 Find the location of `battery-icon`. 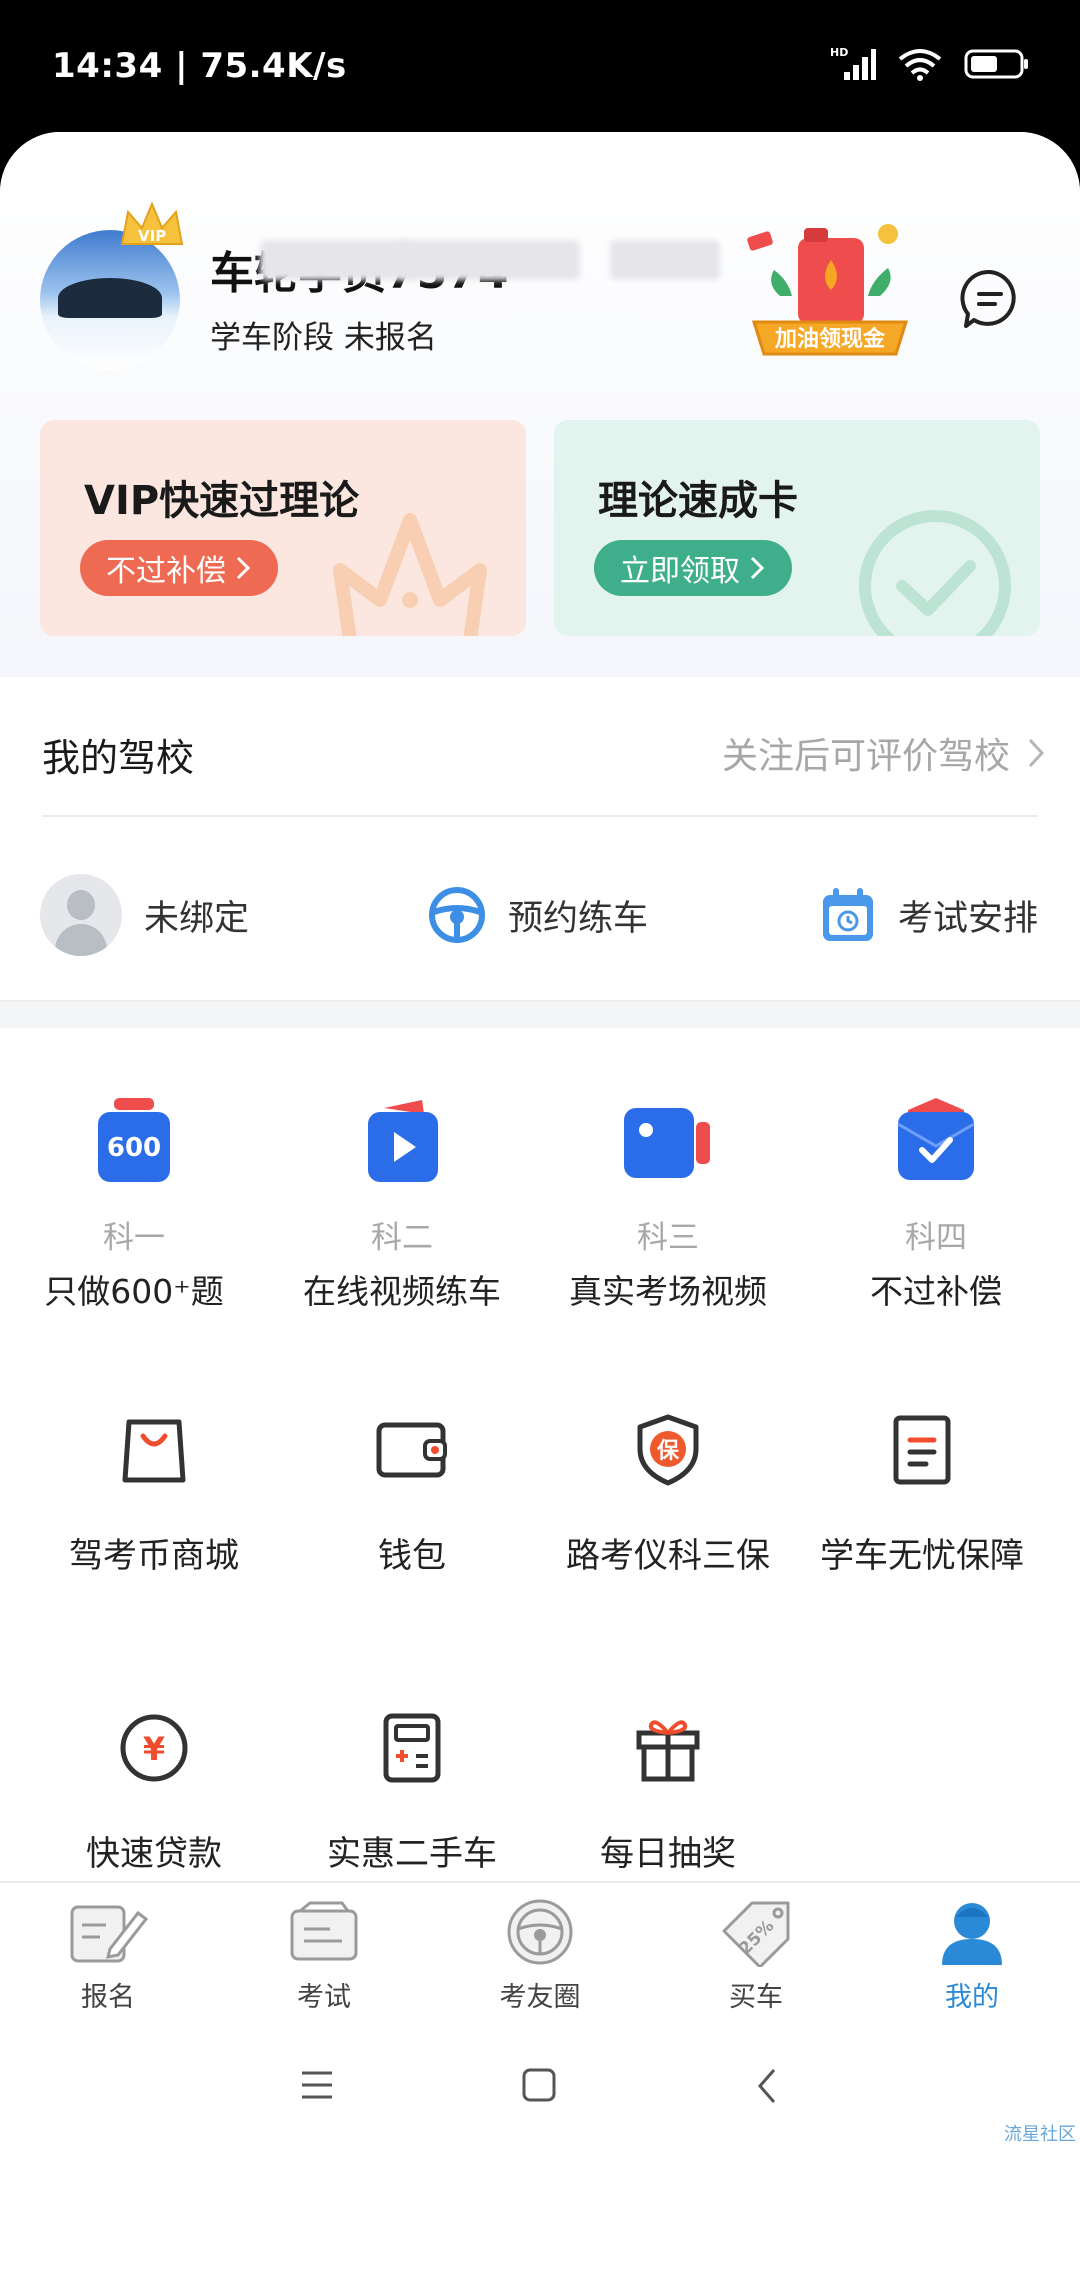

battery-icon is located at coordinates (996, 64).